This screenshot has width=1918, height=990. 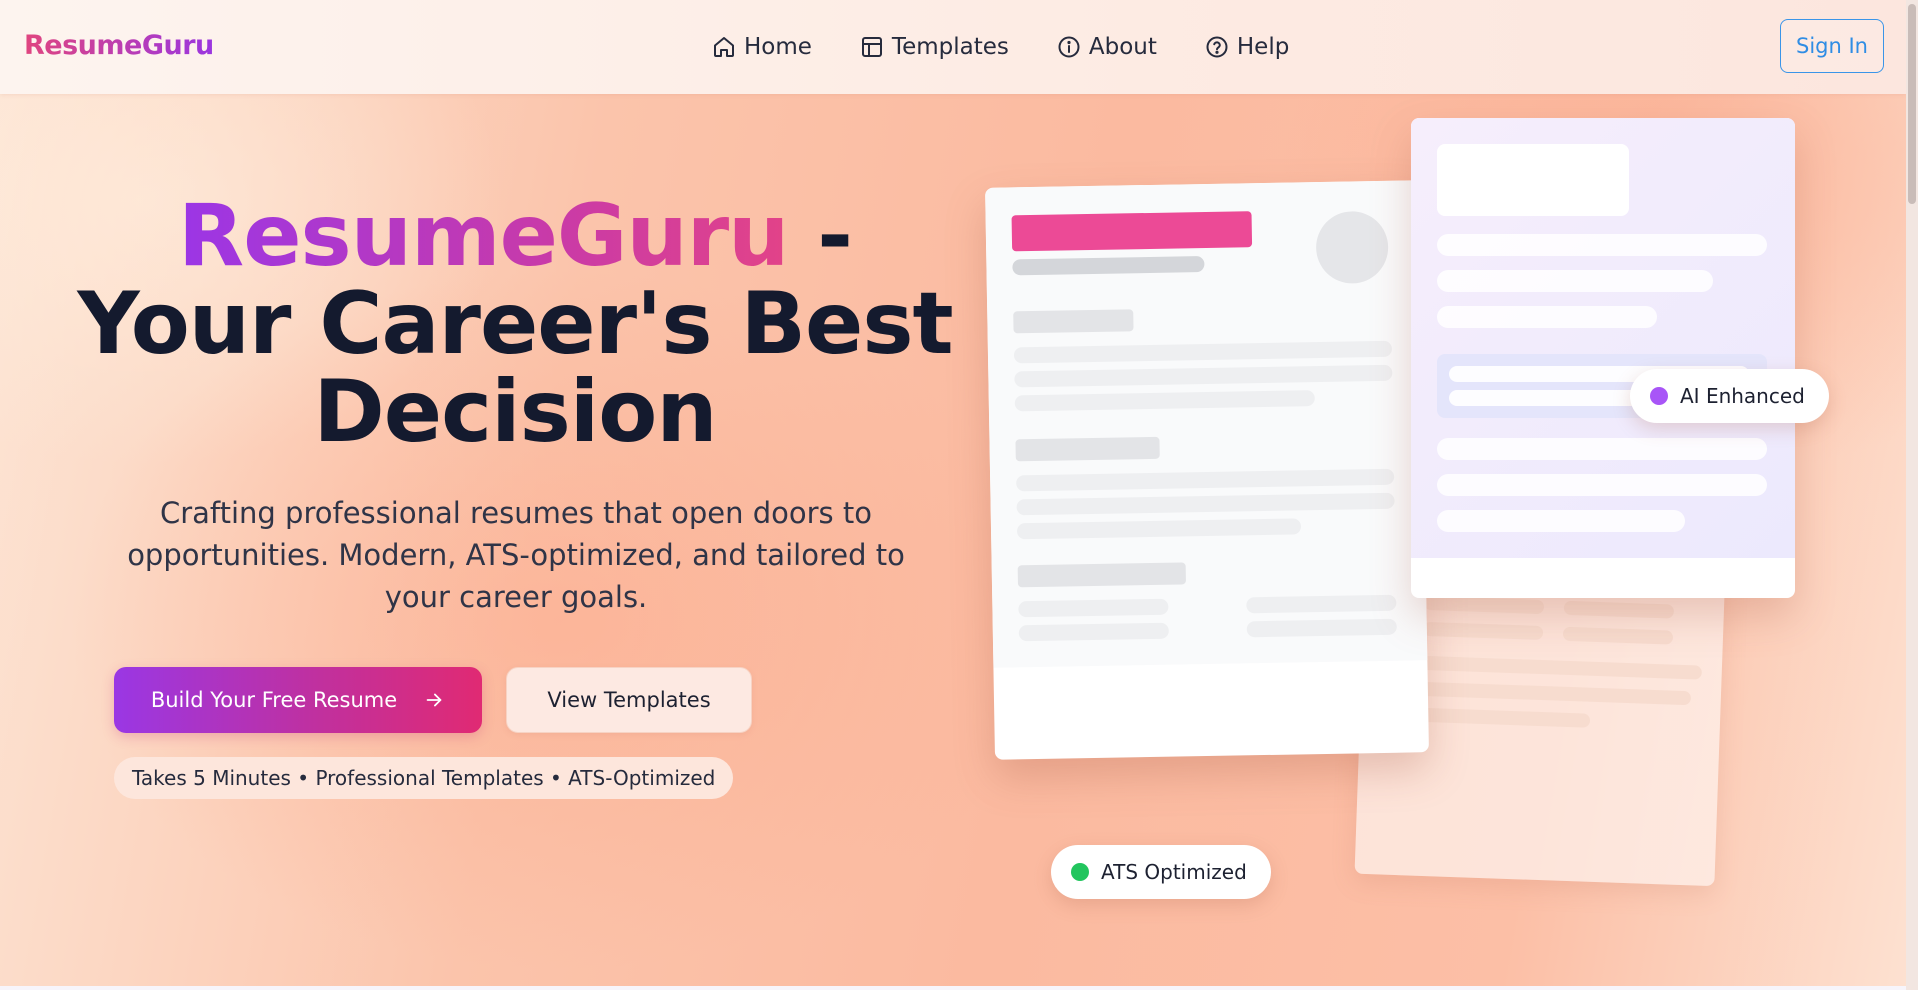 What do you see at coordinates (1912, 104) in the screenshot?
I see `scrollbar-thumb` at bounding box center [1912, 104].